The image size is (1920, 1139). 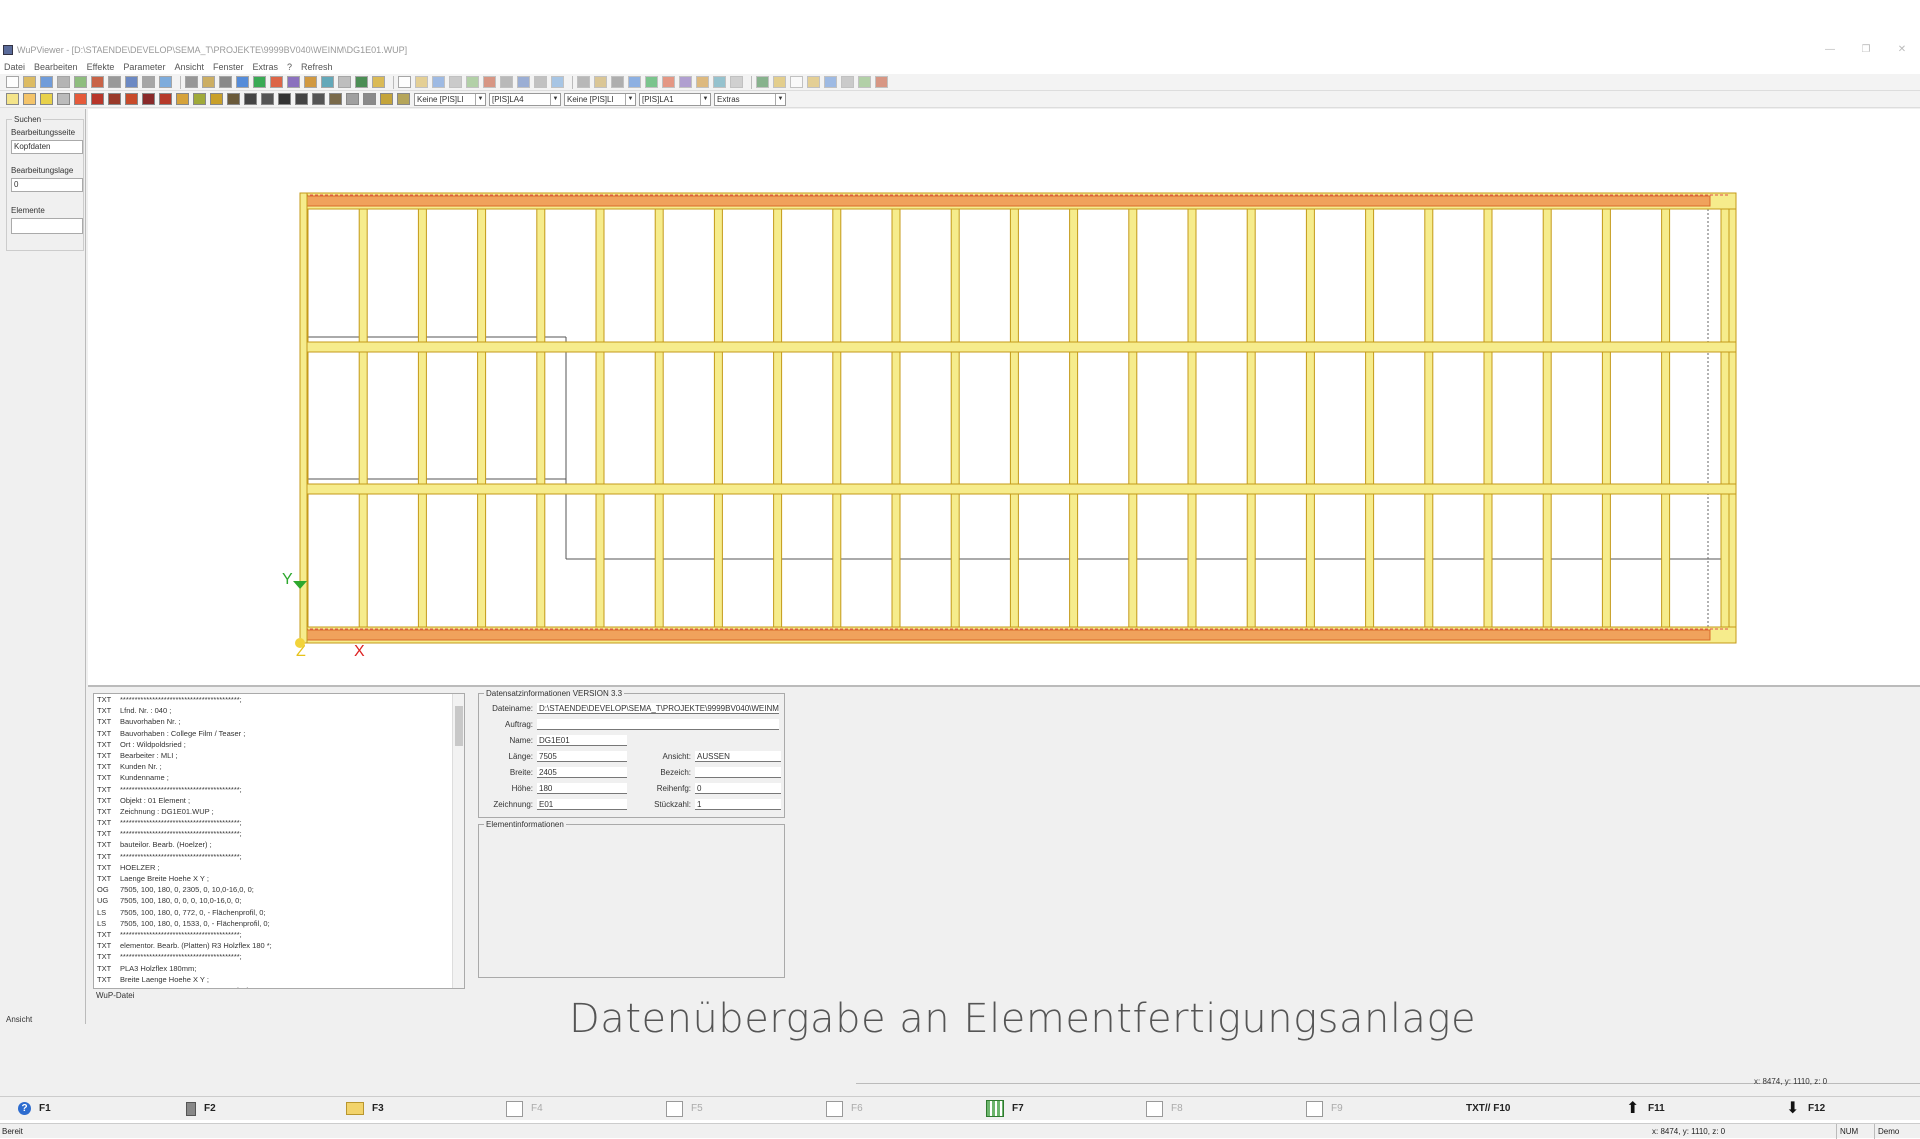 I want to click on scroll-thumb, so click(x=459, y=726).